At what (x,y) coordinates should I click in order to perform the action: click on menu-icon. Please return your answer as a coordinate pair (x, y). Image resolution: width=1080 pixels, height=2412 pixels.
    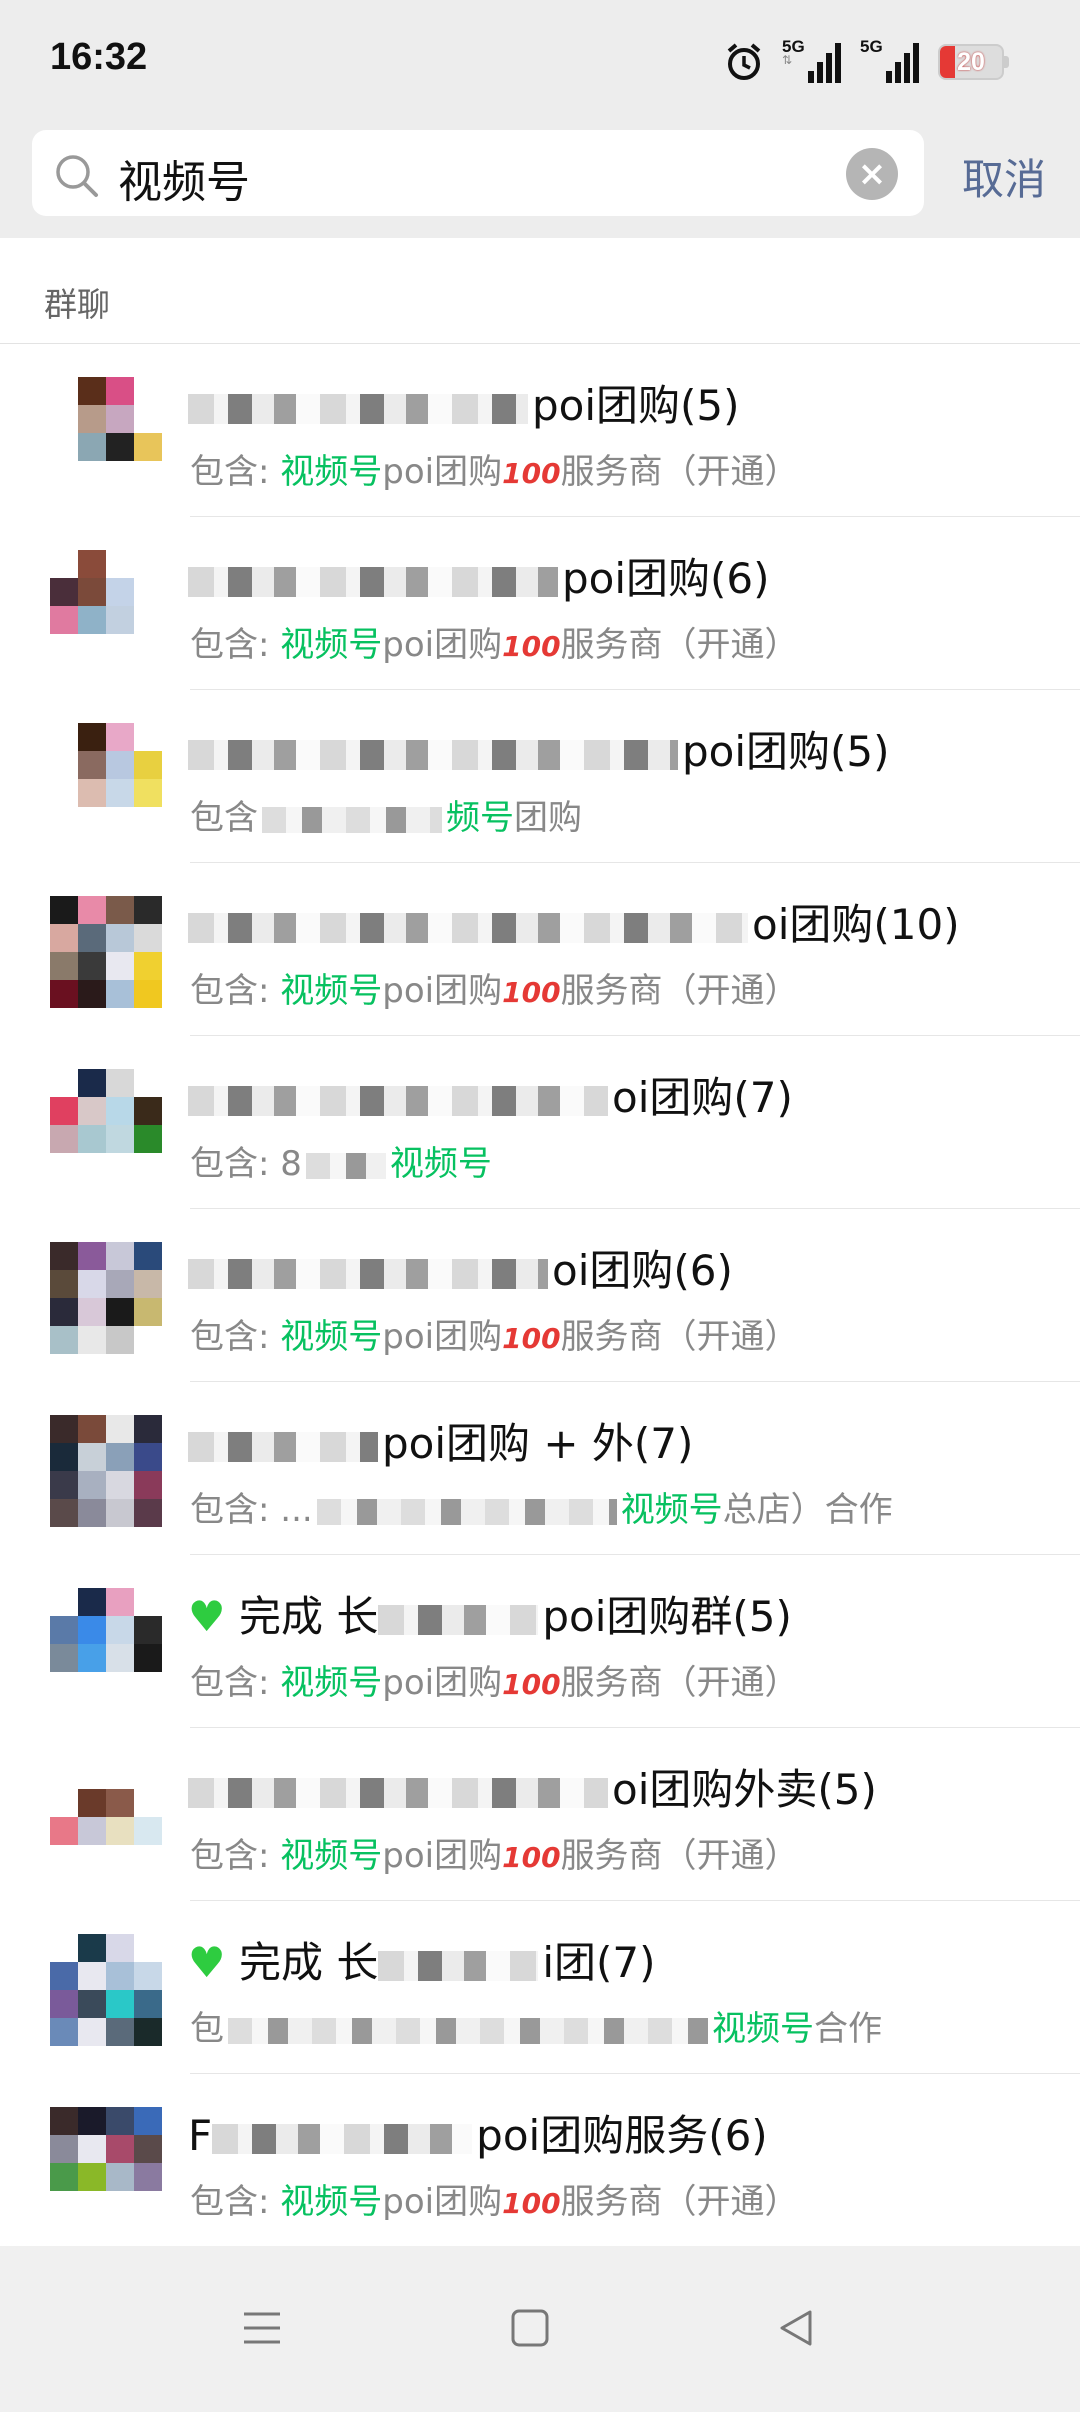
    Looking at the image, I should click on (262, 2328).